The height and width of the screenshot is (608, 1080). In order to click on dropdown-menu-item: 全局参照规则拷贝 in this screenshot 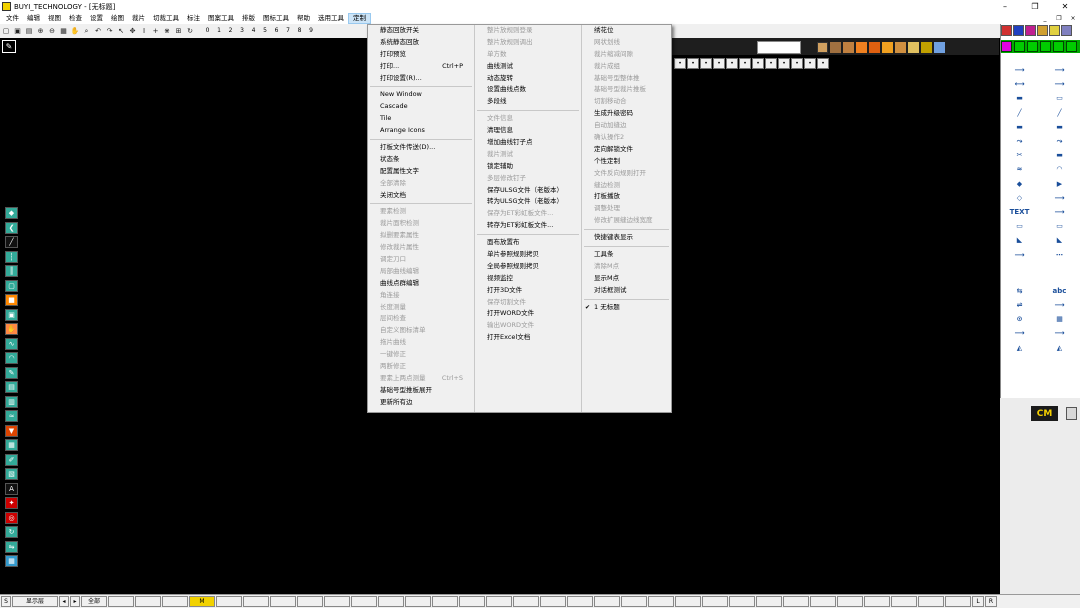, I will do `click(528, 267)`.